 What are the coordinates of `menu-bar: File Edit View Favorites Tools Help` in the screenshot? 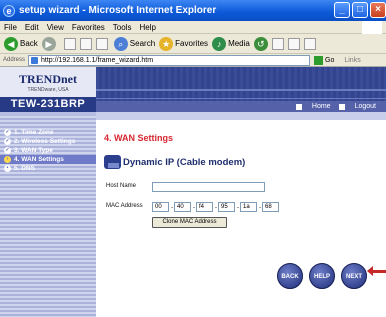 It's located at (193, 27).